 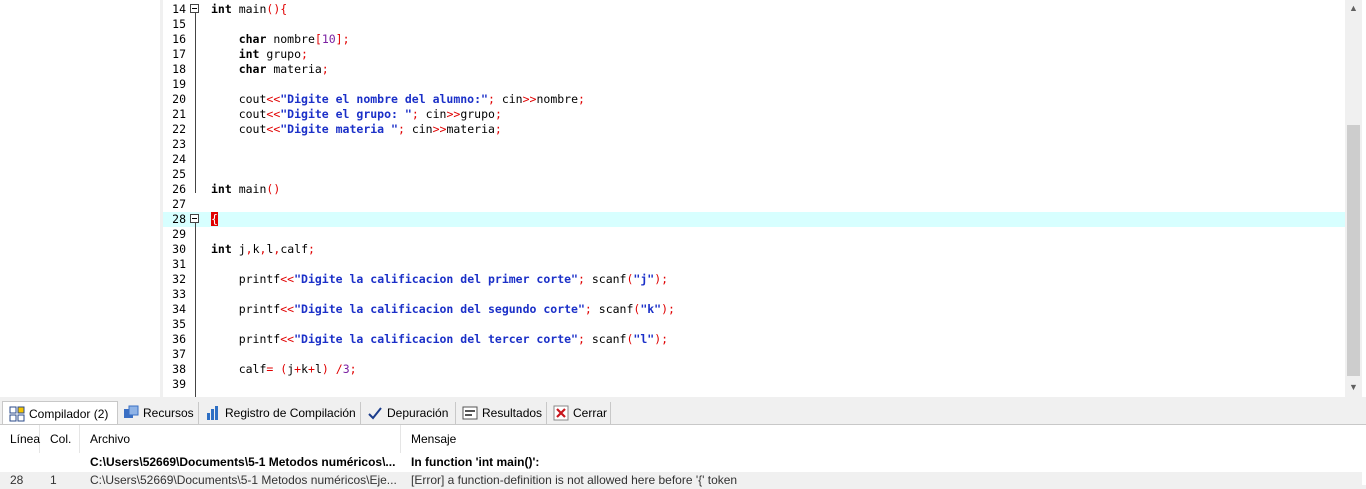 I want to click on line-number: 18, so click(x=179, y=69).